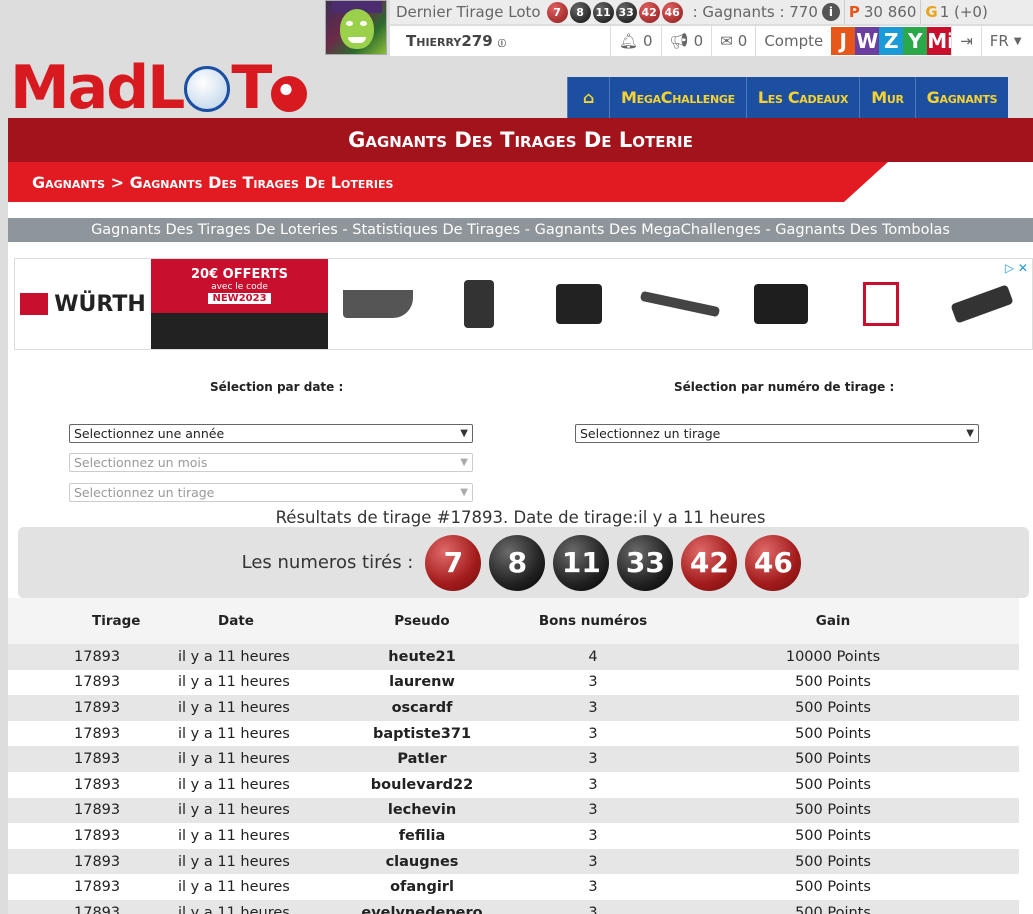 The height and width of the screenshot is (914, 1033). I want to click on ad-promo-title: 20€ OFFERTS, so click(239, 274).